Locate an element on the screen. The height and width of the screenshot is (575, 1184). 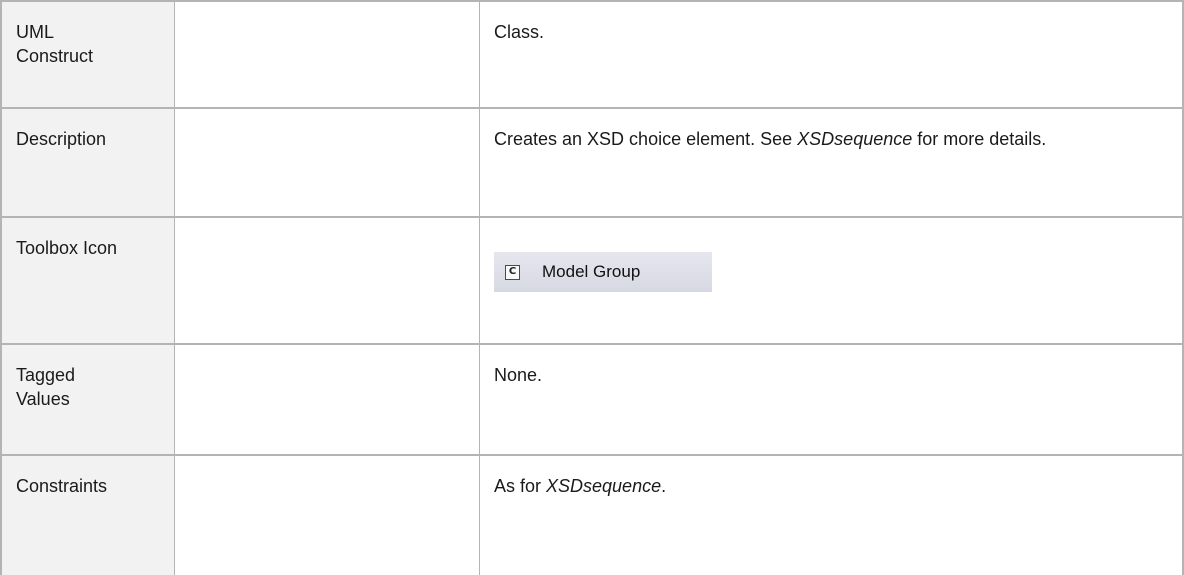
value-text: . is located at coordinates (664, 486).